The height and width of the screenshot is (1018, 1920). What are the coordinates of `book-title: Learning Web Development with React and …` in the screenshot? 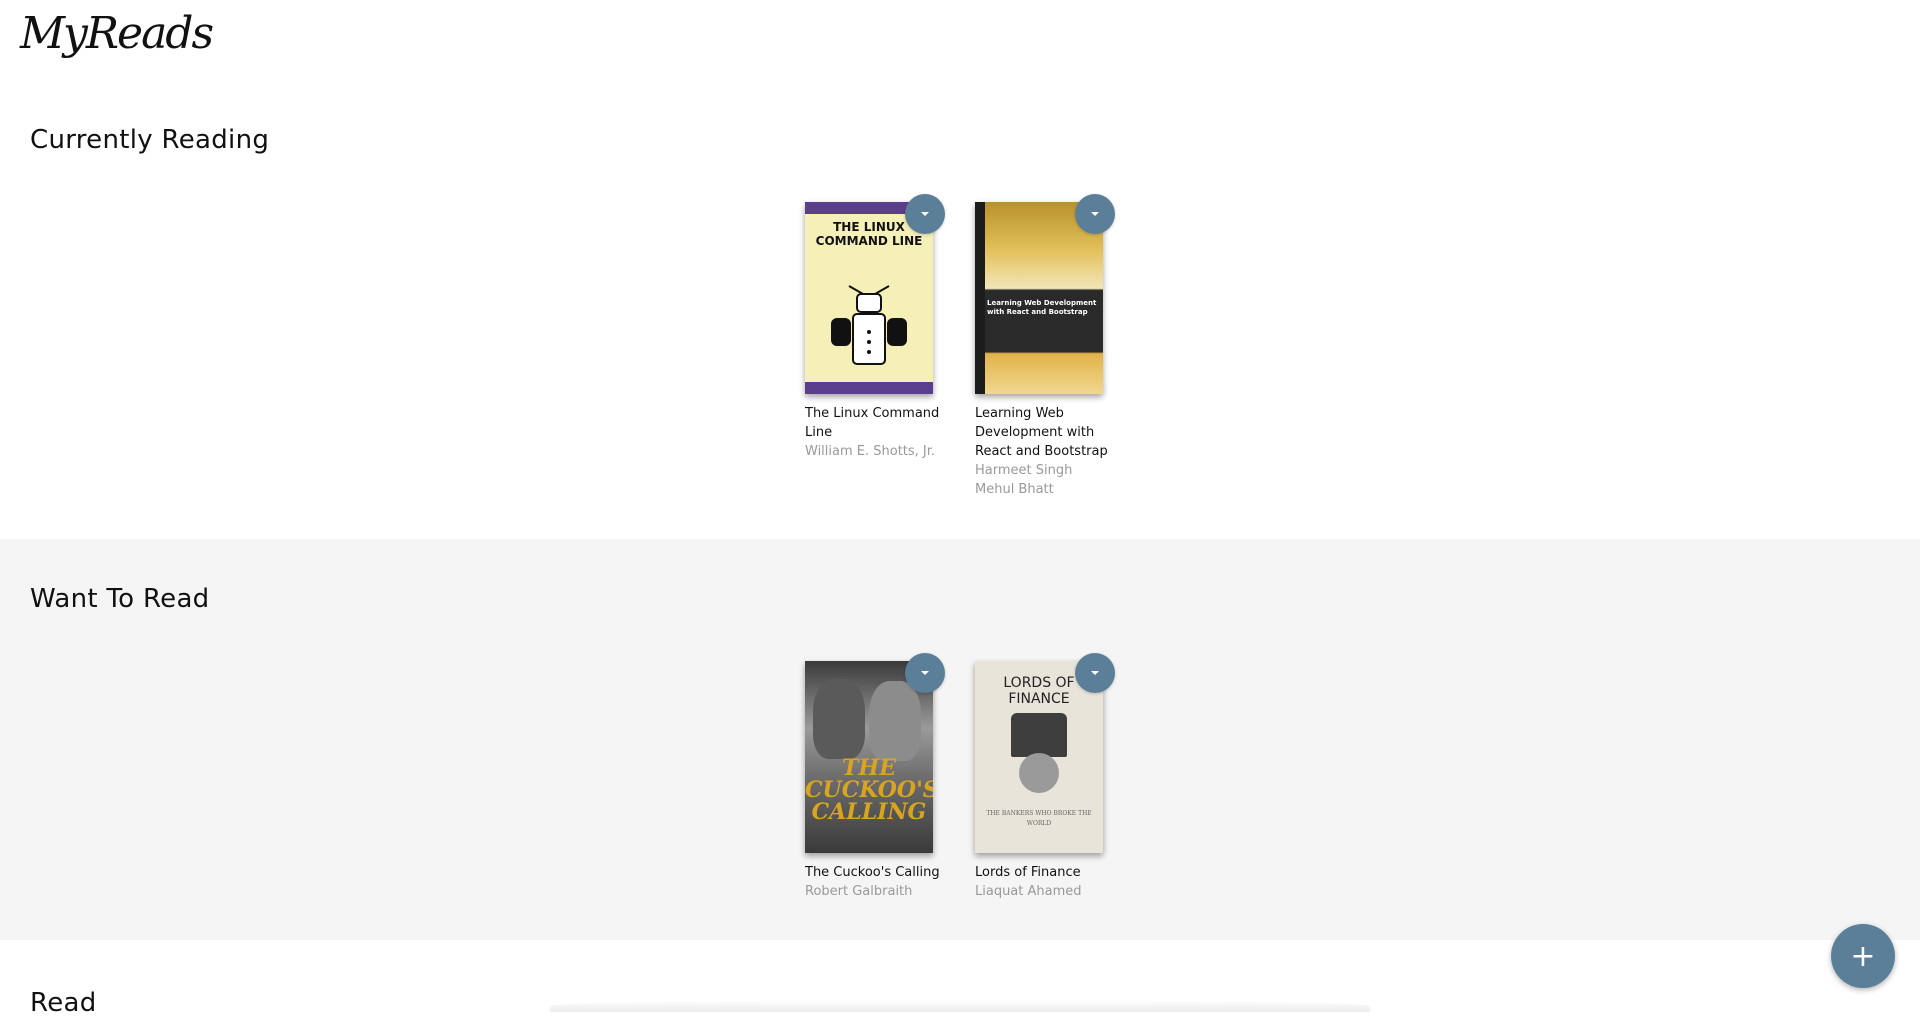 It's located at (1041, 432).